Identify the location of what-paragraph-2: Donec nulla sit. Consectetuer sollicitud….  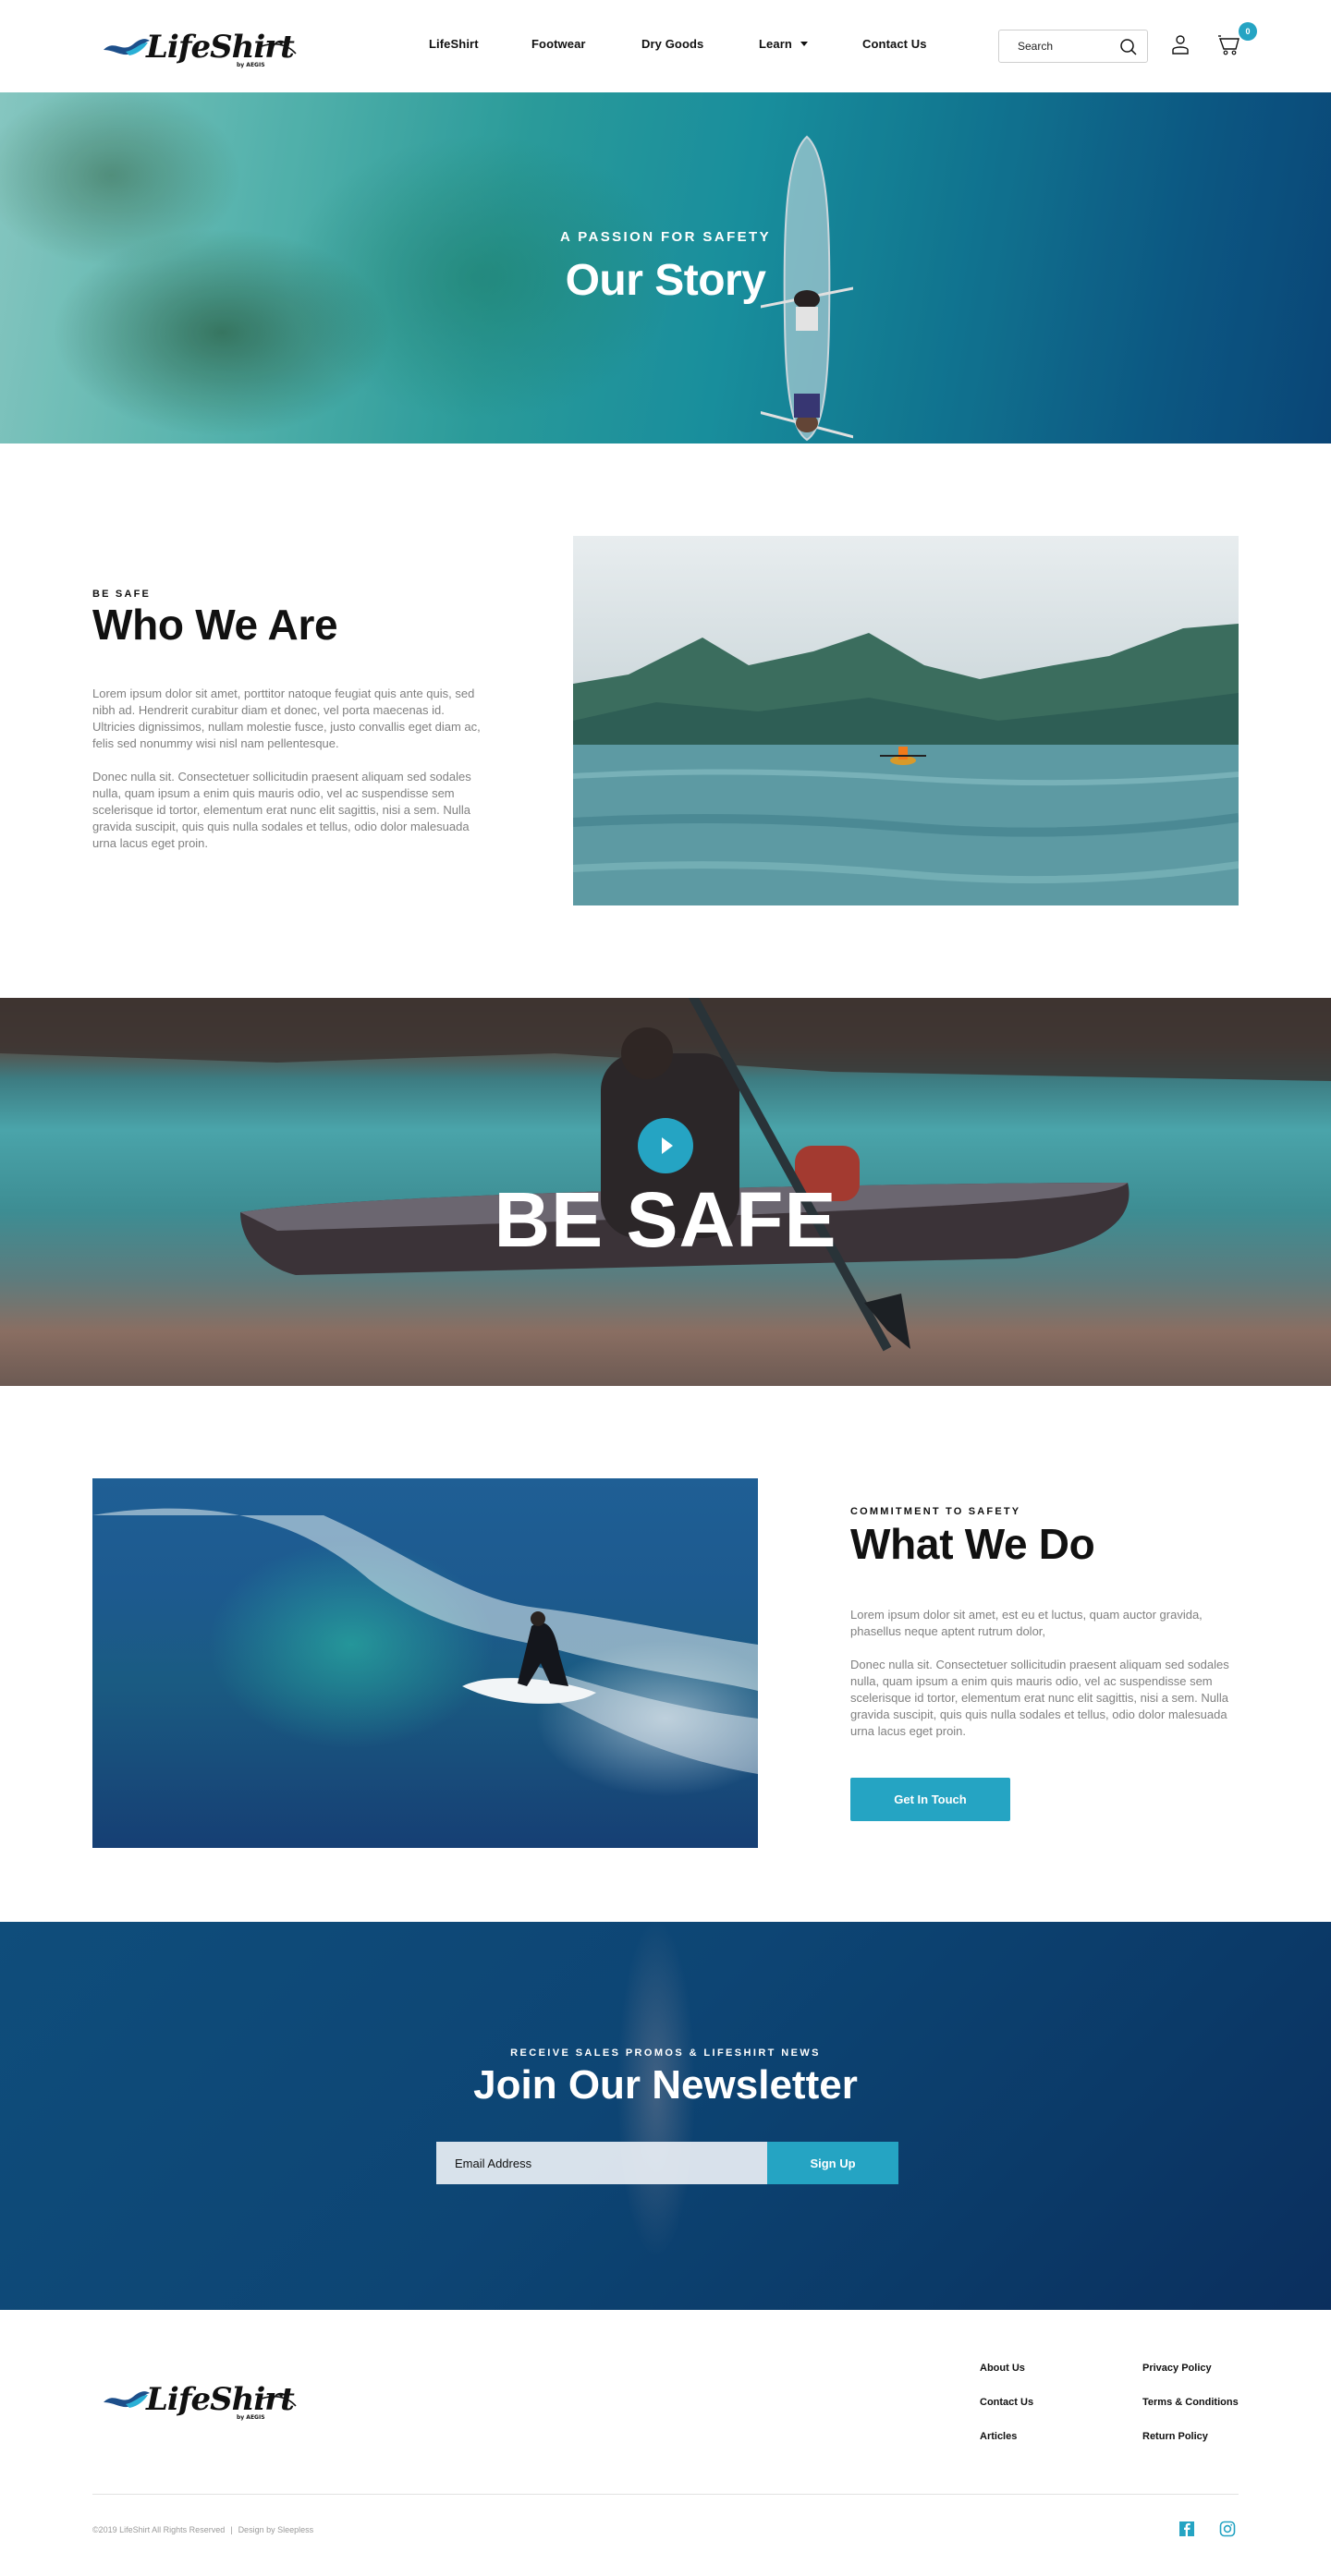
(1039, 1698).